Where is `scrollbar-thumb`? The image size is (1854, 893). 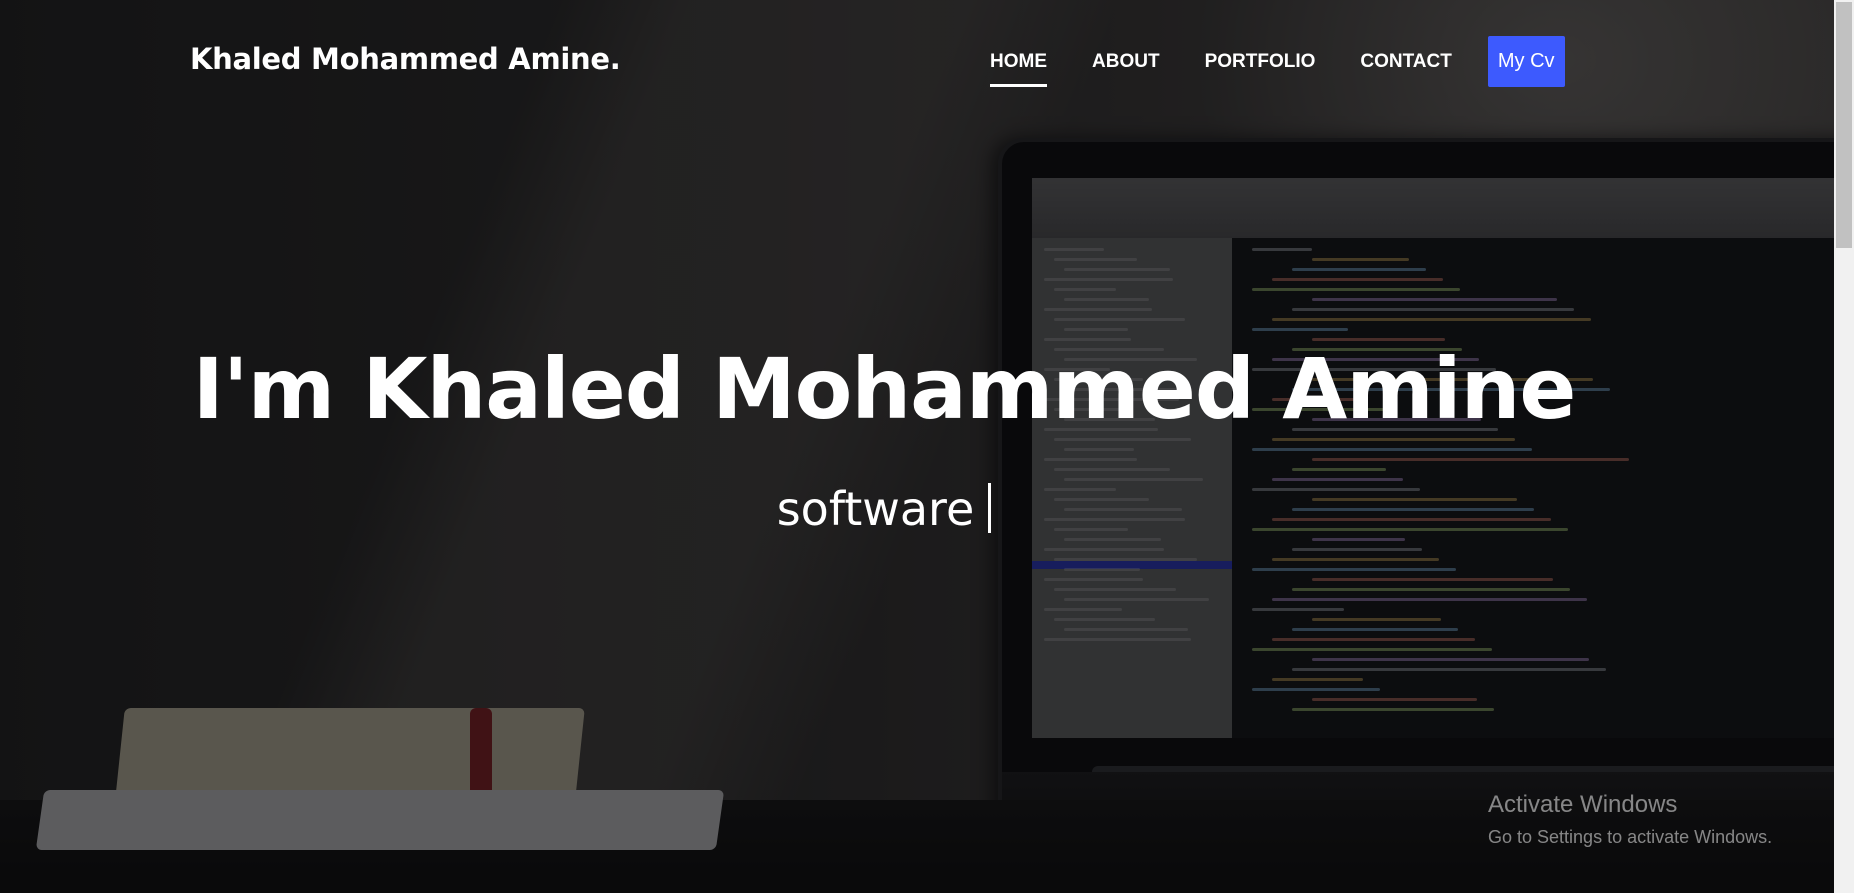
scrollbar-thumb is located at coordinates (1844, 125).